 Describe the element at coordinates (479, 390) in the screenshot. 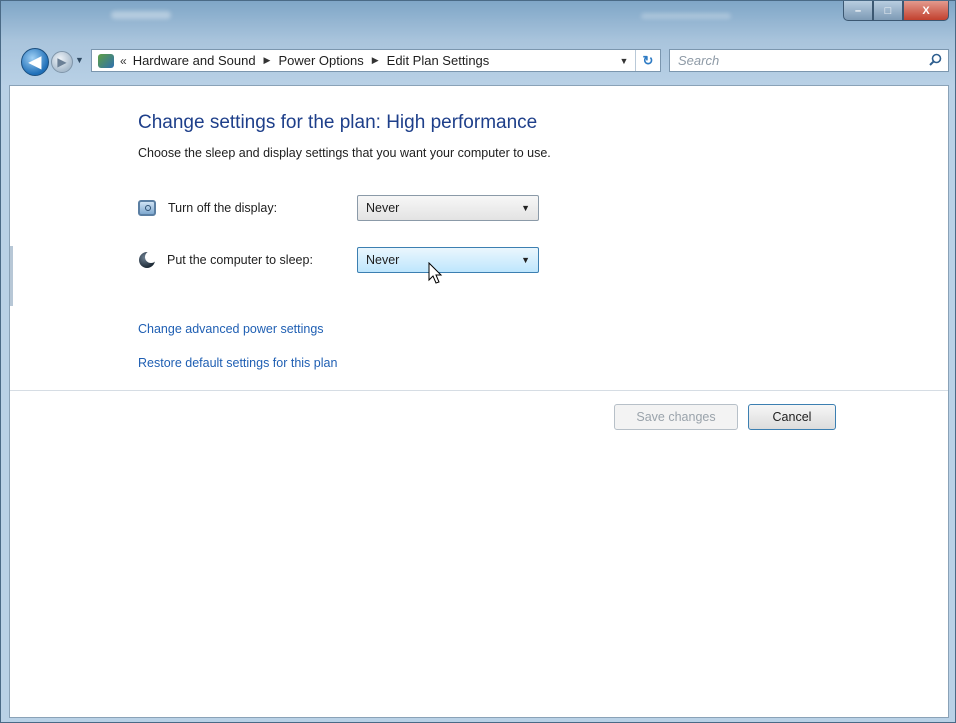

I see `divider` at that location.